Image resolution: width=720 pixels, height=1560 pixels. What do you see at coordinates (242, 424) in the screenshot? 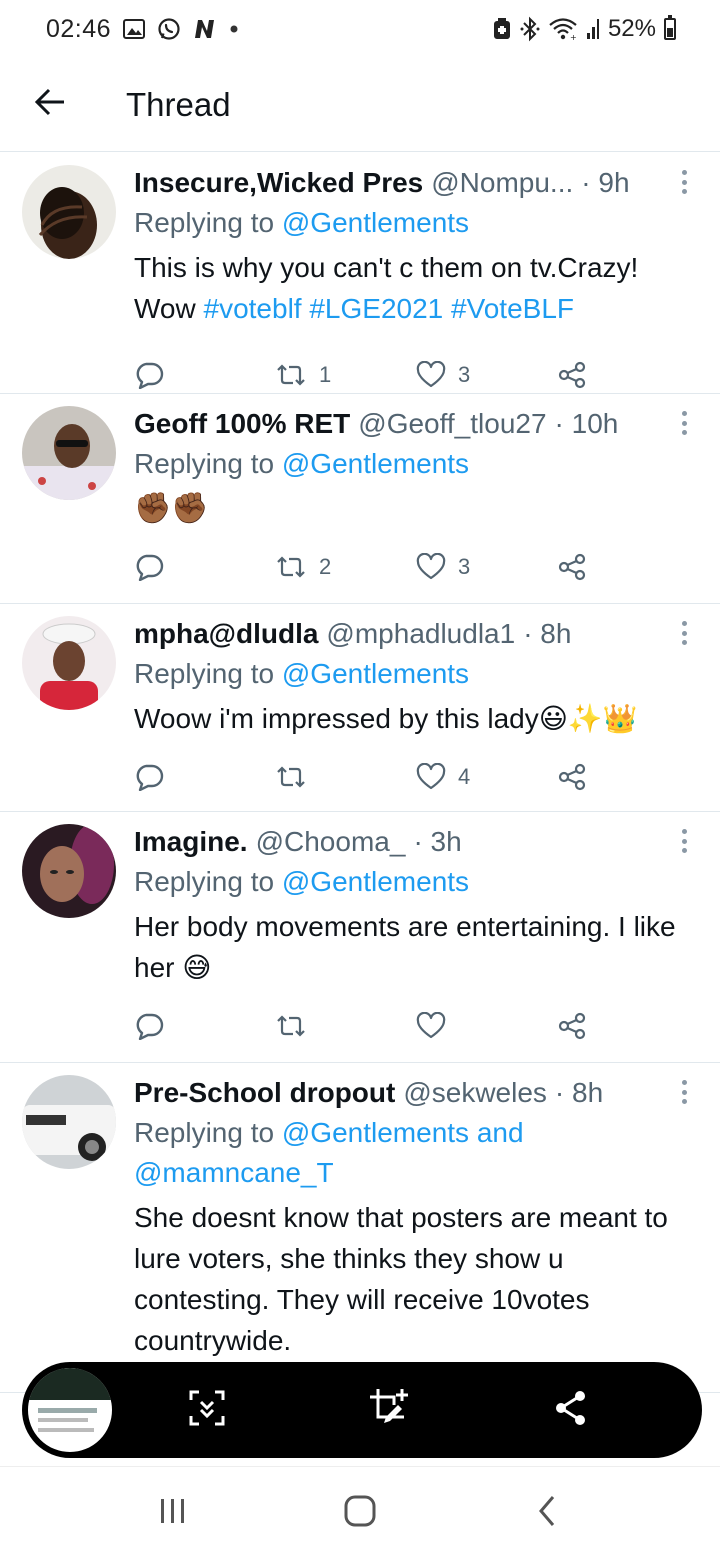
I see `author-name: Geoff 100% RET` at bounding box center [242, 424].